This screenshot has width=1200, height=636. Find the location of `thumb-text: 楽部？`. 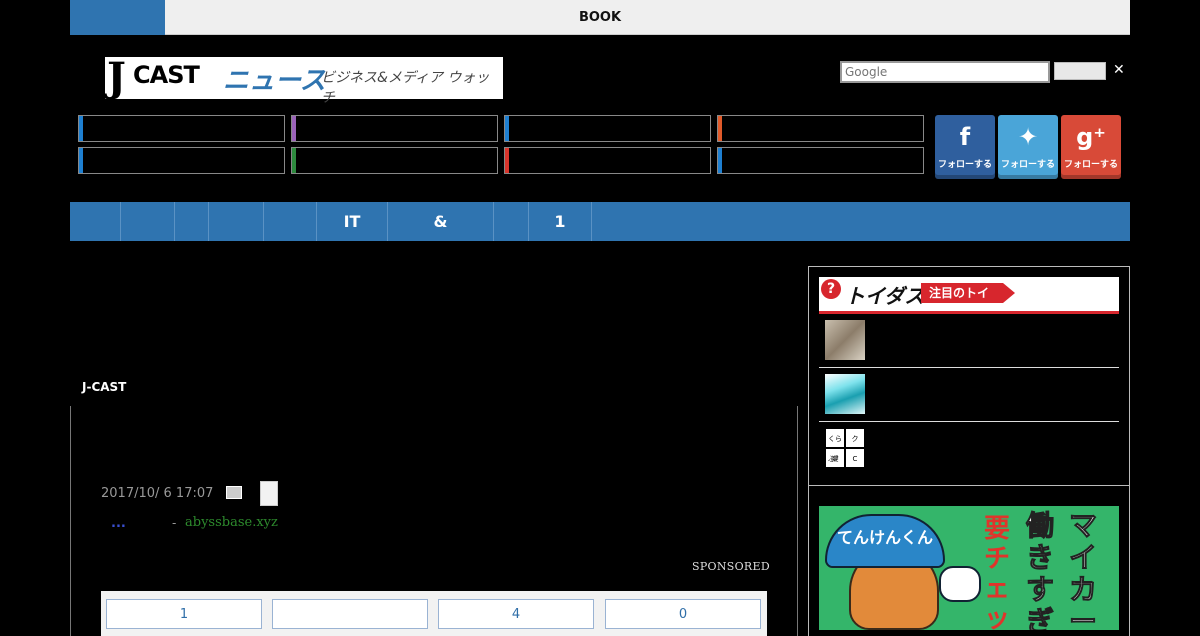

thumb-text: 楽部？ is located at coordinates (835, 465).